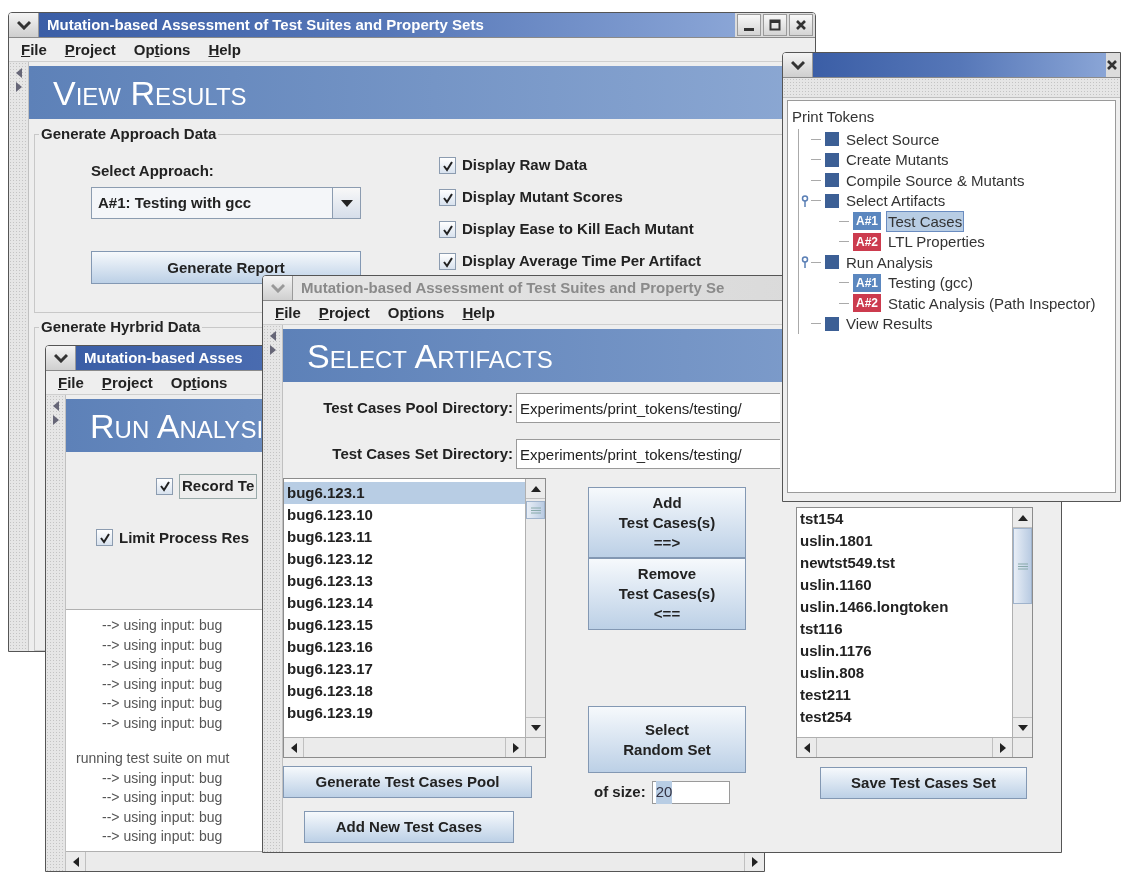 The height and width of the screenshot is (876, 1121). I want to click on add-new-button: Add New Test Cases, so click(409, 827).